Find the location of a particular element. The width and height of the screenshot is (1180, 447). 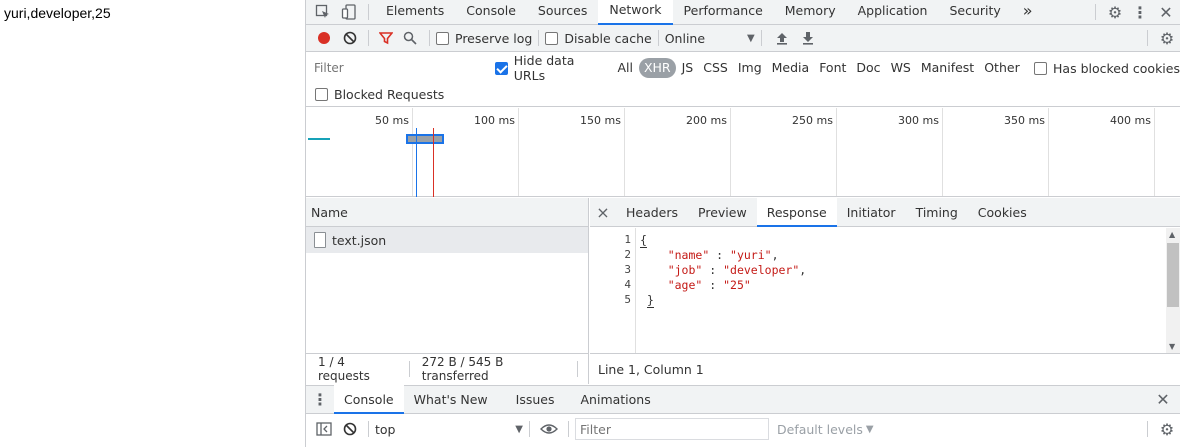

preserve-log-checkbox is located at coordinates (442, 38).